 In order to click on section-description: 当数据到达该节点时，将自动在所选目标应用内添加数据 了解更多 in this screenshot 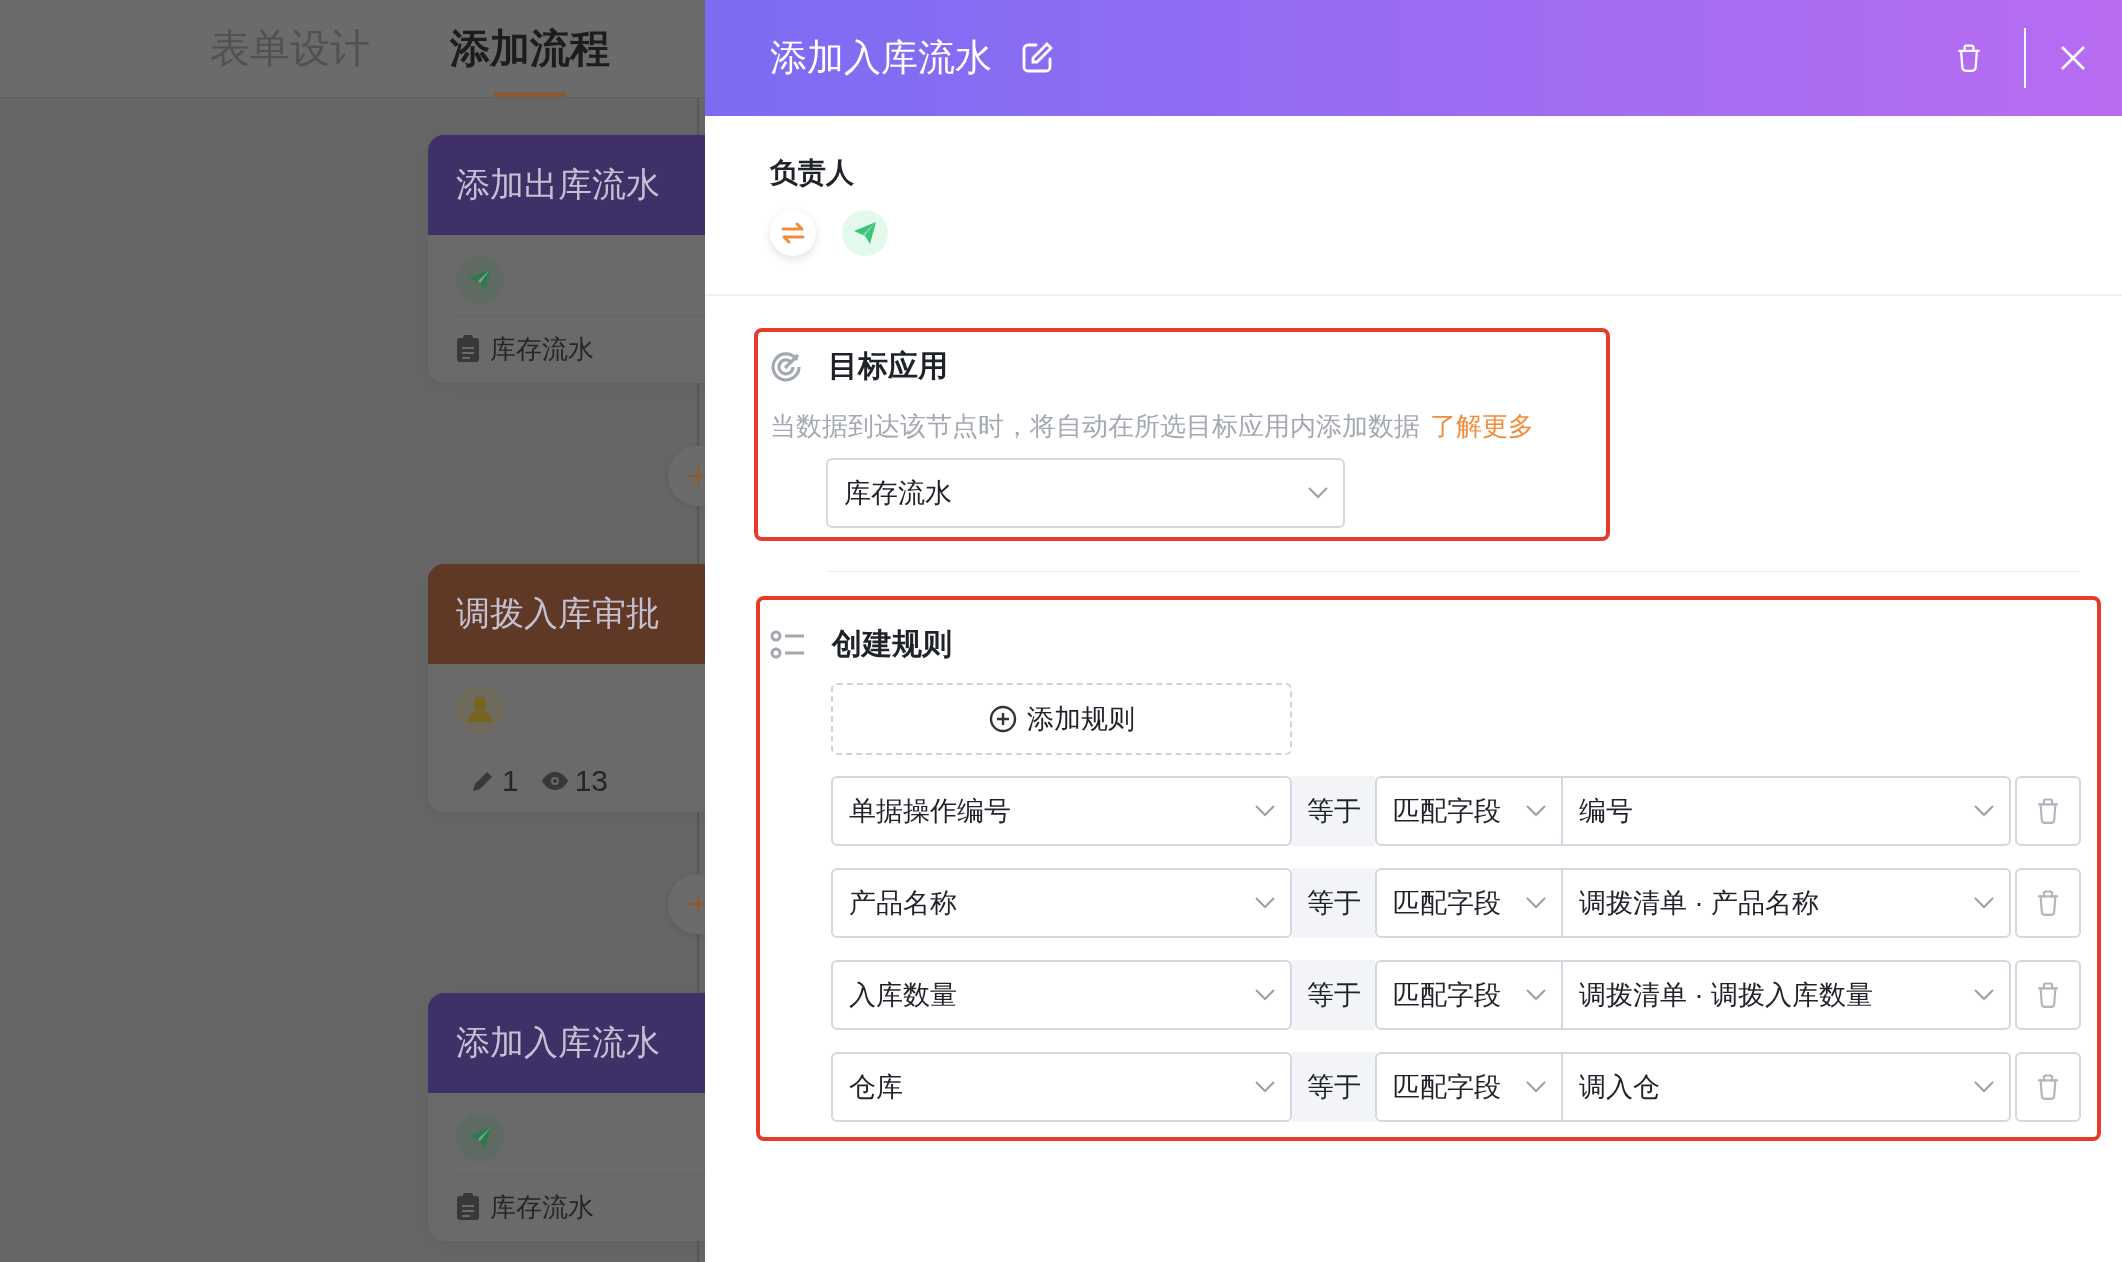, I will do `click(1152, 426)`.